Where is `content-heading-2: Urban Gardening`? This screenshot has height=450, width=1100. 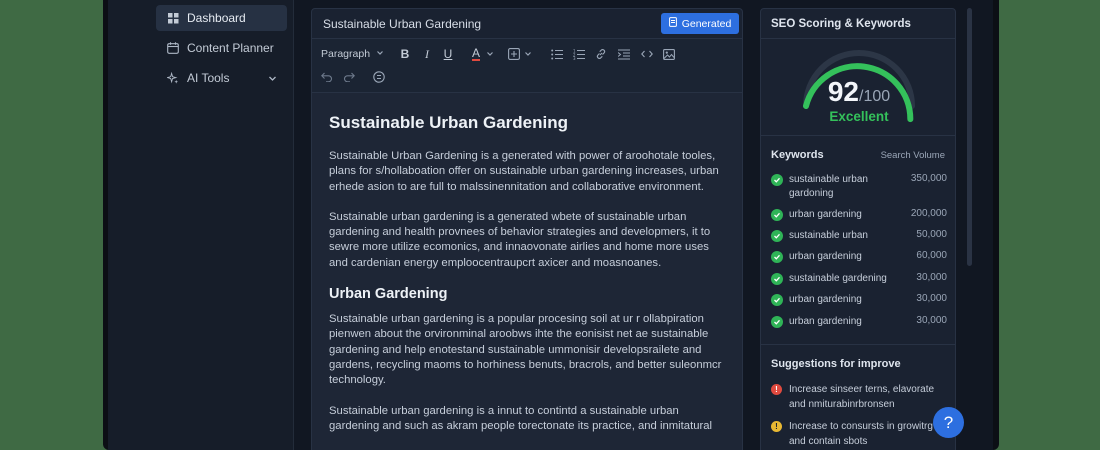
content-heading-2: Urban Gardening is located at coordinates (388, 294).